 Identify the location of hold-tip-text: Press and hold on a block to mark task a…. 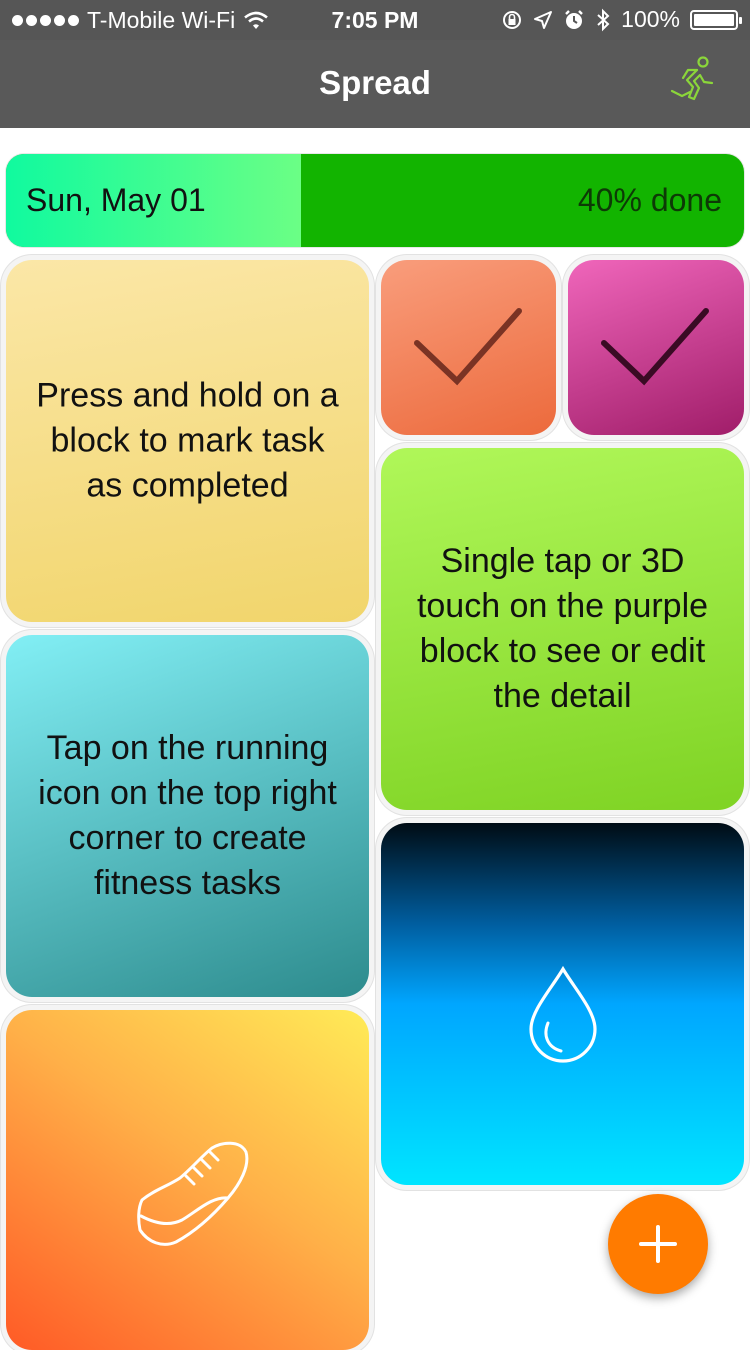
(187, 440).